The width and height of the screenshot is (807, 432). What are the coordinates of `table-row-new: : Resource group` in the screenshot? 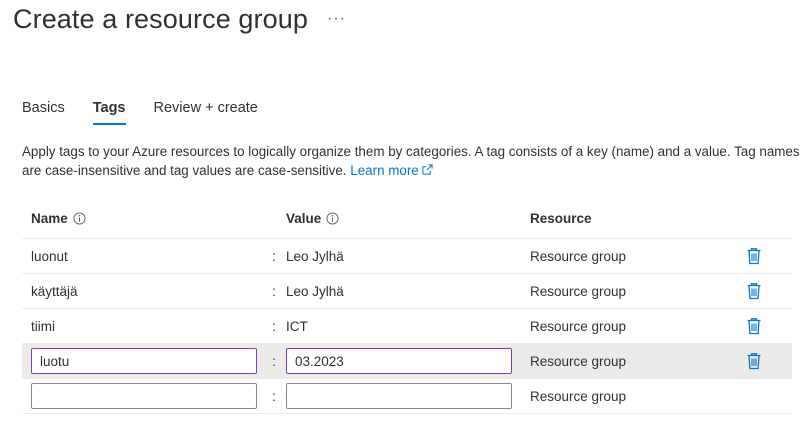 It's located at (407, 396).